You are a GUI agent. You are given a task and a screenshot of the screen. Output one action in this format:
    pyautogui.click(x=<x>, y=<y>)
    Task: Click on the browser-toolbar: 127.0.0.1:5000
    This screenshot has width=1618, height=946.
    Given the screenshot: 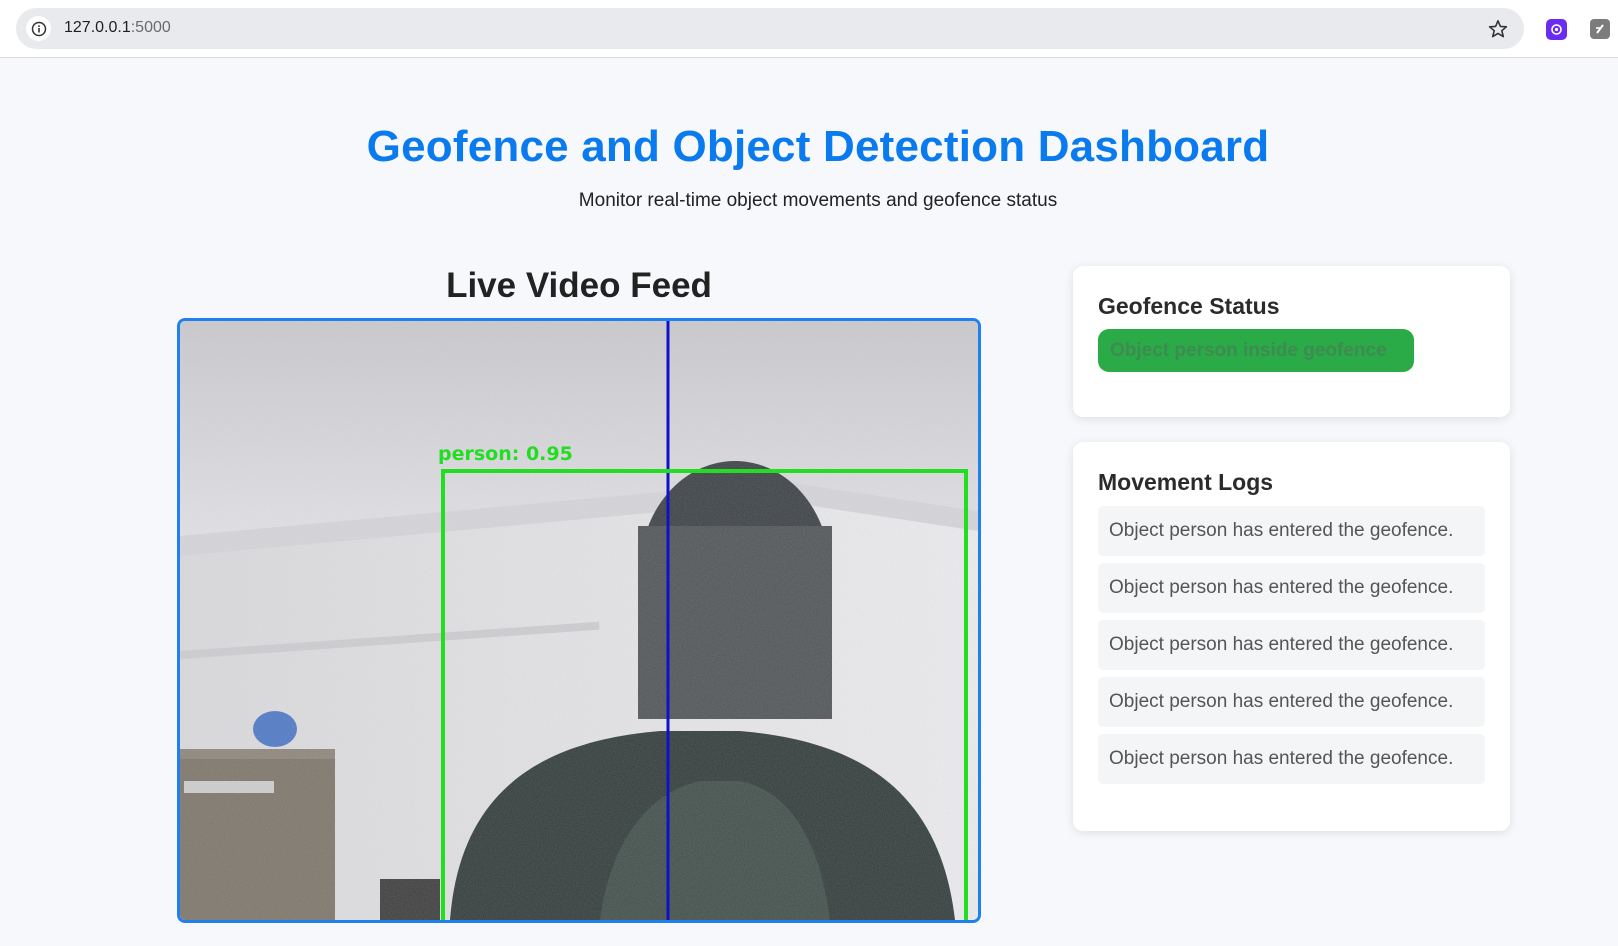 What is the action you would take?
    pyautogui.click(x=809, y=29)
    